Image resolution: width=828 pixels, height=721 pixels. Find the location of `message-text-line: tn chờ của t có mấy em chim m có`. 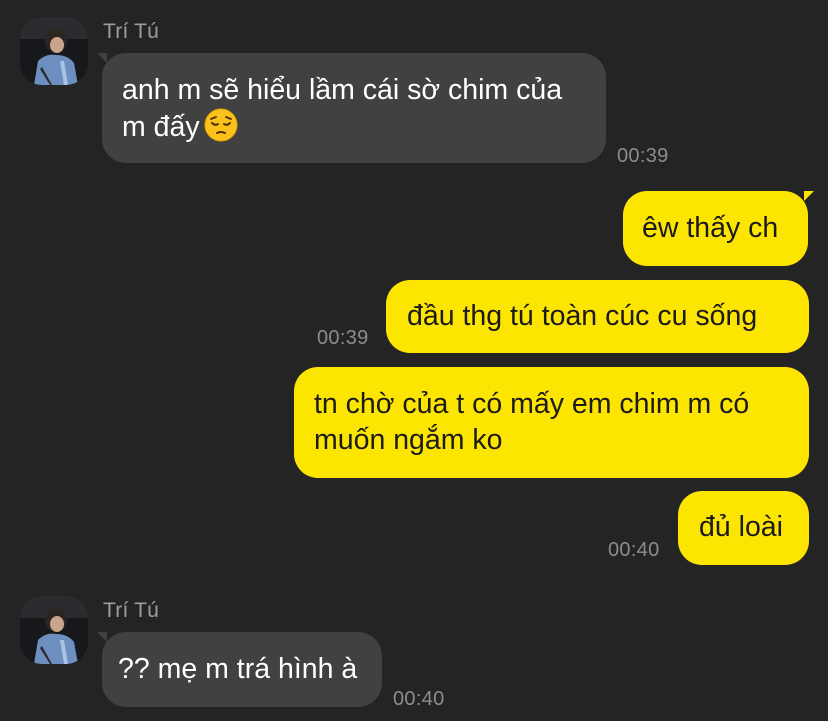

message-text-line: tn chờ của t có mấy em chim m có is located at coordinates (532, 404).